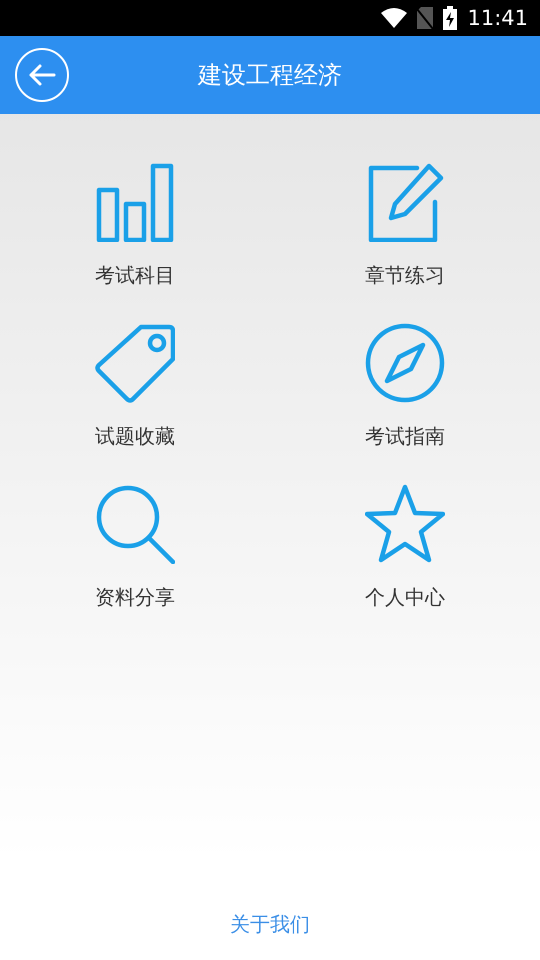 The height and width of the screenshot is (960, 540). Describe the element at coordinates (135, 202) in the screenshot. I see `bar-chart-icon` at that location.